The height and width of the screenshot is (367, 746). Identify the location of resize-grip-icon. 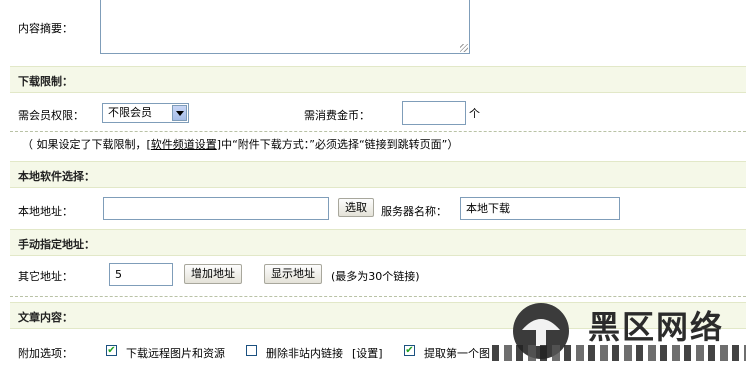
(464, 48).